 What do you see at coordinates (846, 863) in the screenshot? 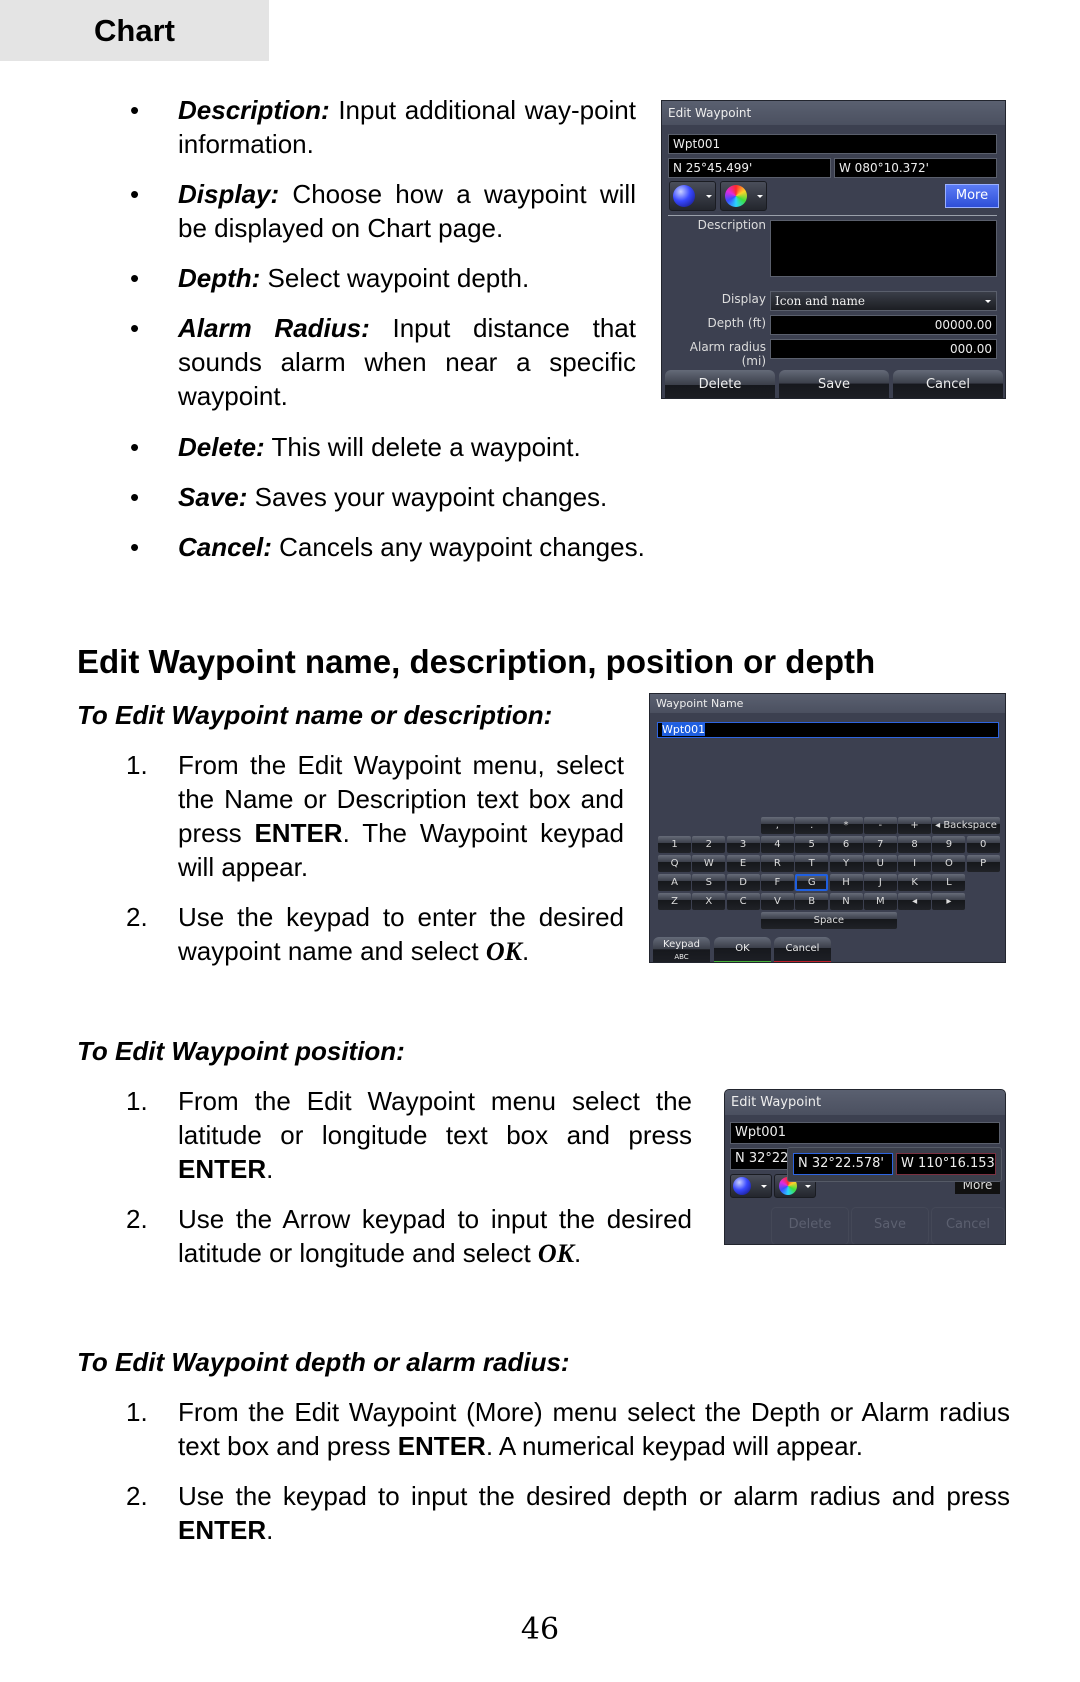
I see `key: Y` at bounding box center [846, 863].